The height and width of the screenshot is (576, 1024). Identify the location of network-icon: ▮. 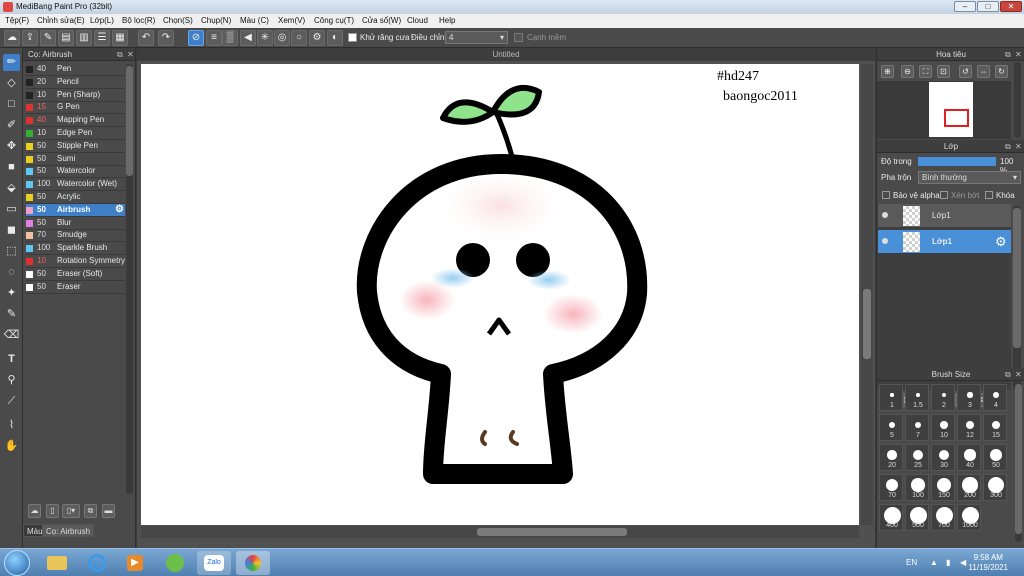
(948, 562).